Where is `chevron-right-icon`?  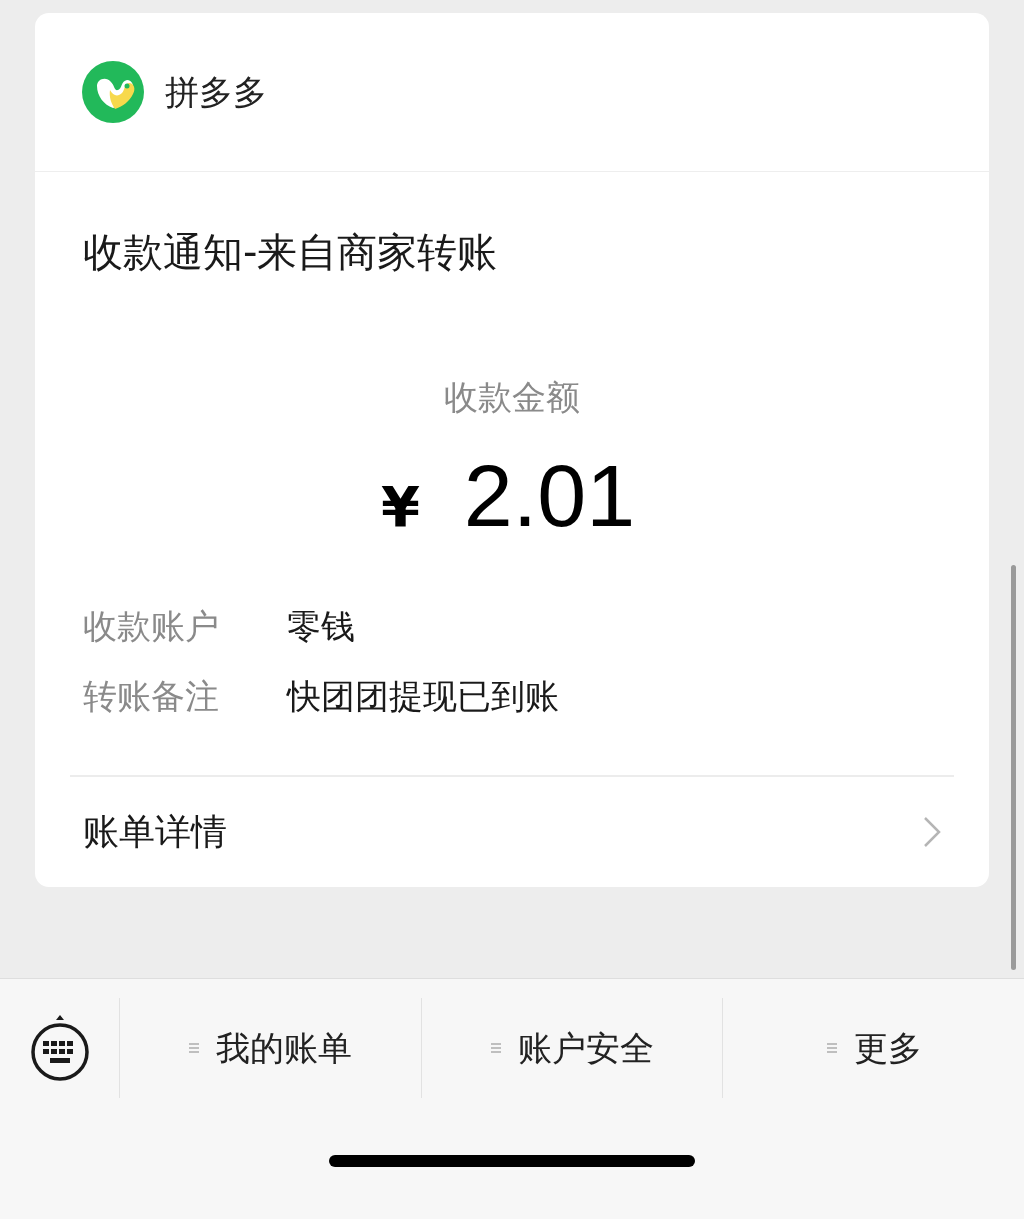 chevron-right-icon is located at coordinates (932, 832).